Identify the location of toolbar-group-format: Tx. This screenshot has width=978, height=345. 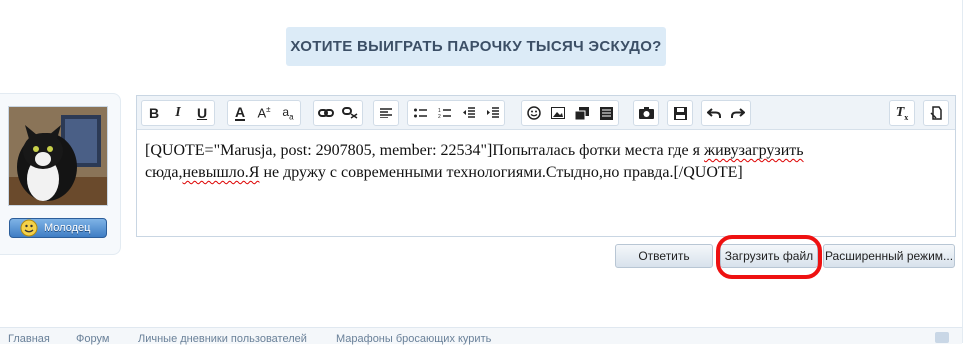
(902, 113).